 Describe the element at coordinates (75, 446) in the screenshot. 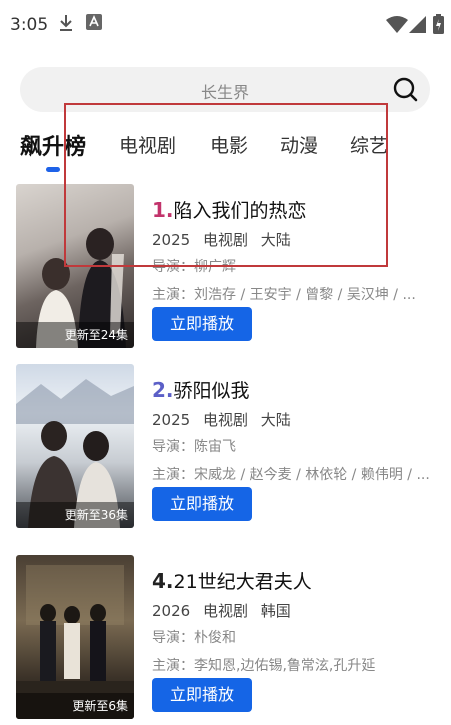

I see `poster-image: 更新至36集` at that location.